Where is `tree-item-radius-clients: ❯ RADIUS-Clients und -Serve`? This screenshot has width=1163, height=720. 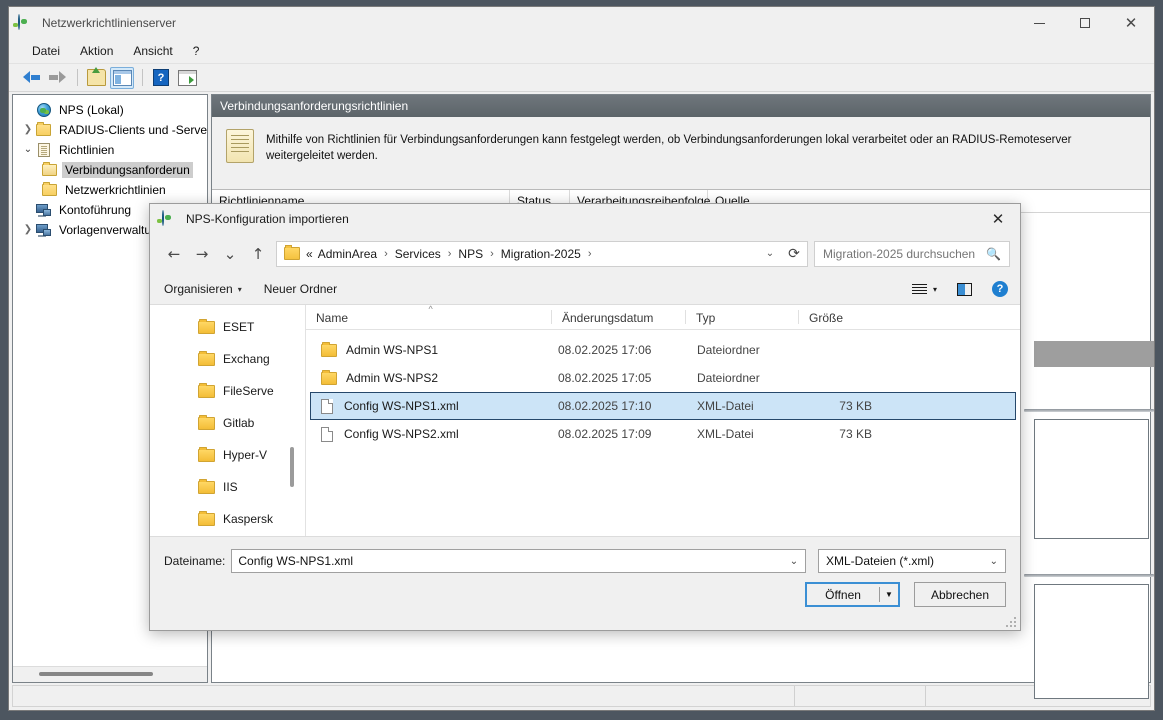 tree-item-radius-clients: ❯ RADIUS-Clients und -Serve is located at coordinates (110, 130).